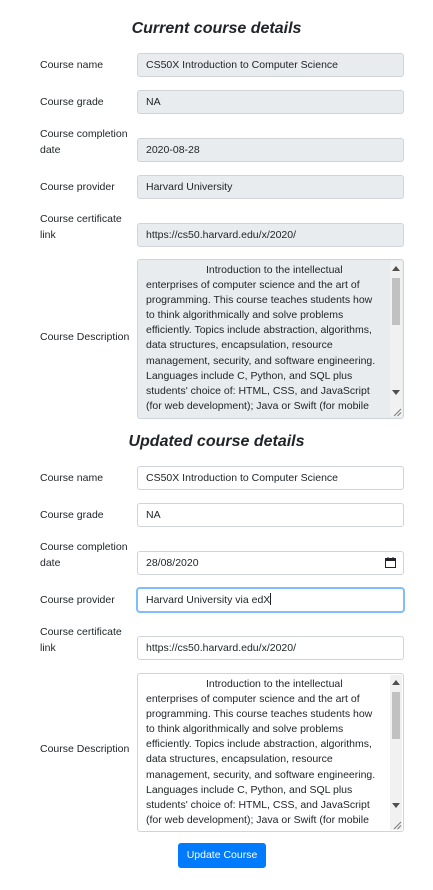 This screenshot has height=890, width=433. What do you see at coordinates (72, 478) in the screenshot?
I see `updated-course-name-label: Course name` at bounding box center [72, 478].